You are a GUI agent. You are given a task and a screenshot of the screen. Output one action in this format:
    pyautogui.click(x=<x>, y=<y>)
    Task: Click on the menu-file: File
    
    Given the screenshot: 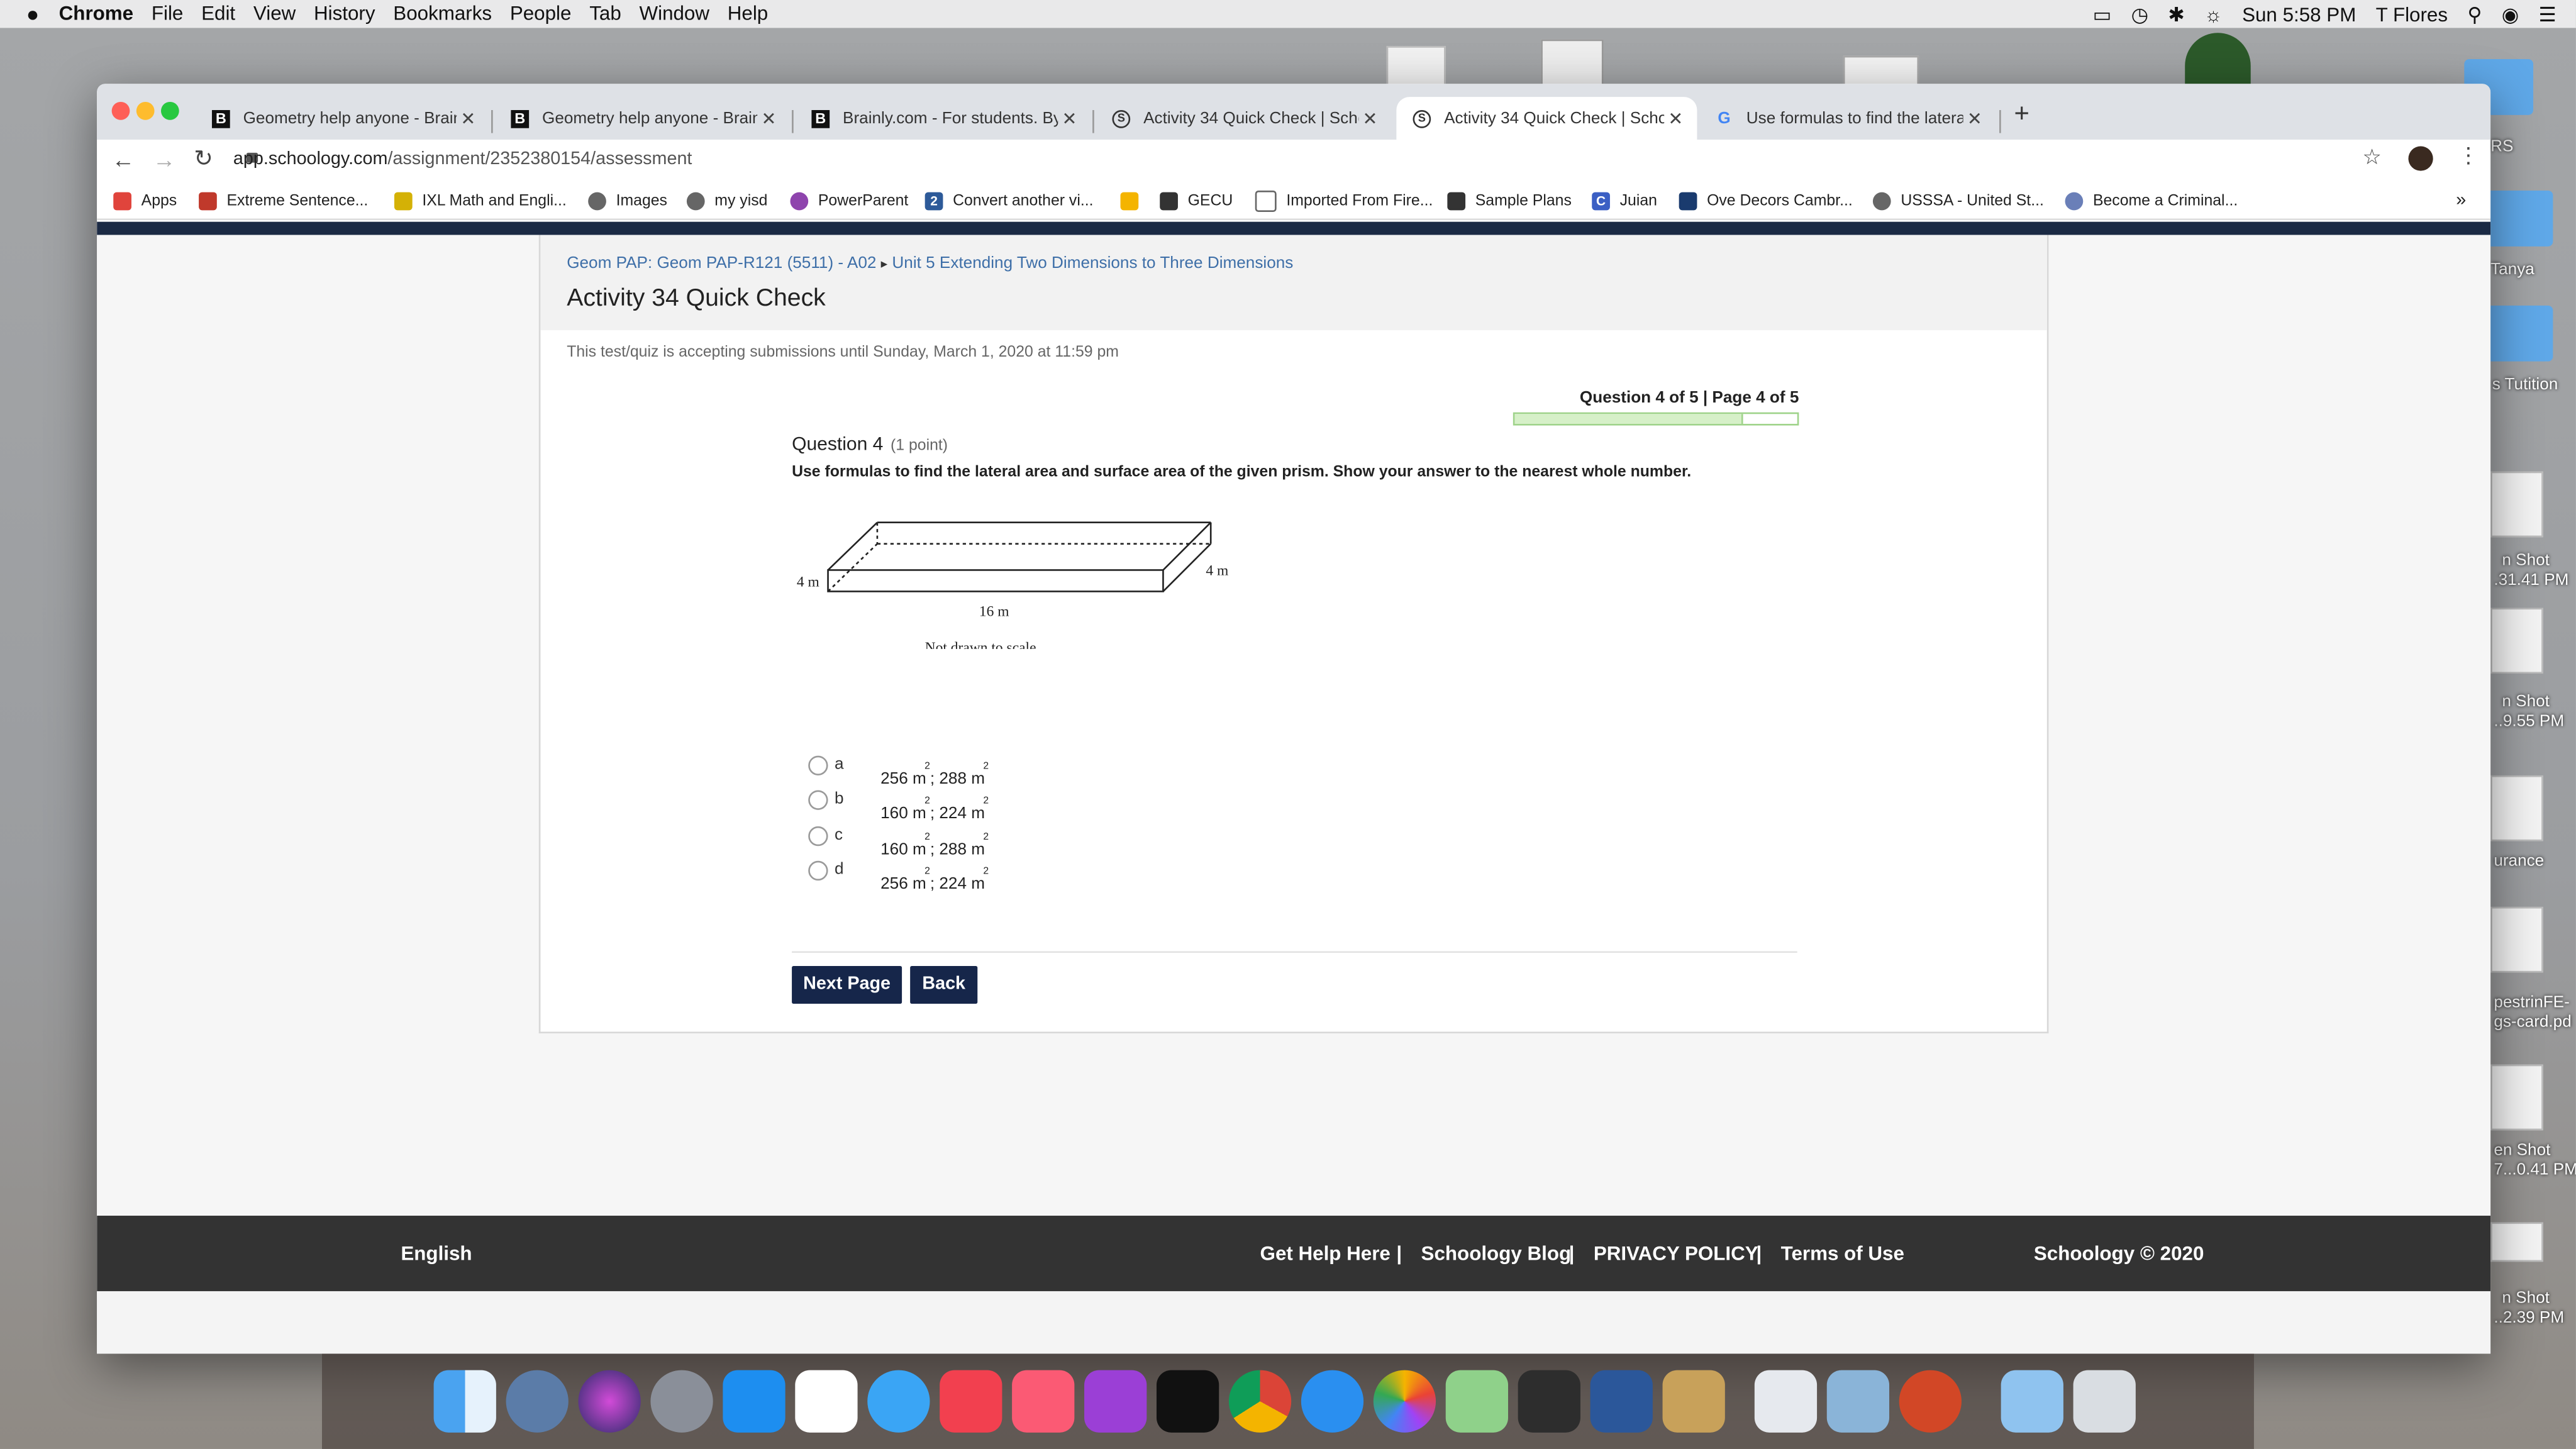 What is the action you would take?
    pyautogui.click(x=168, y=14)
    